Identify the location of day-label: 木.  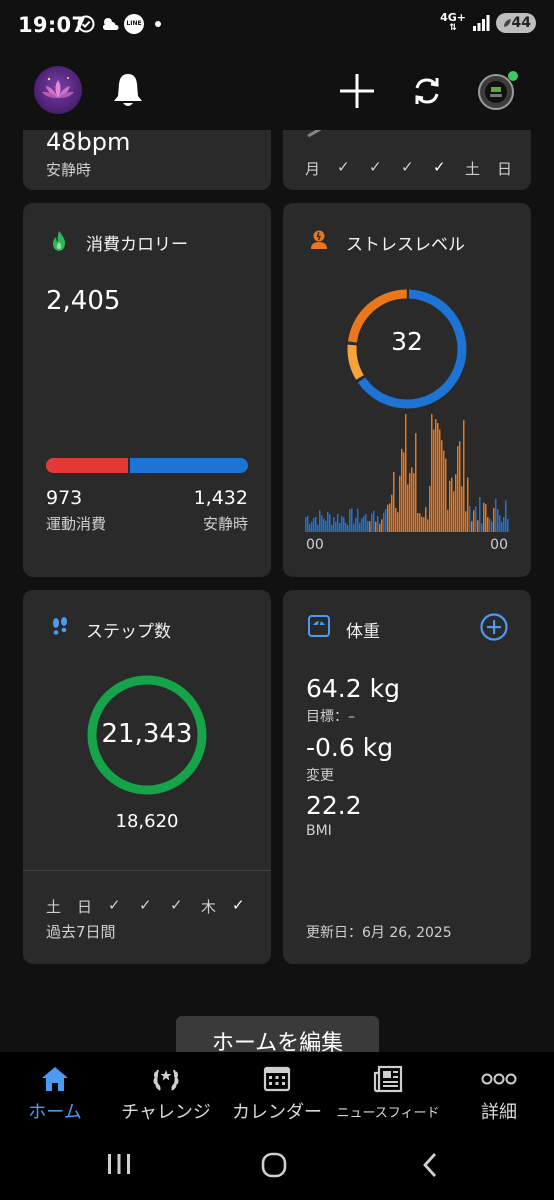
(209, 907).